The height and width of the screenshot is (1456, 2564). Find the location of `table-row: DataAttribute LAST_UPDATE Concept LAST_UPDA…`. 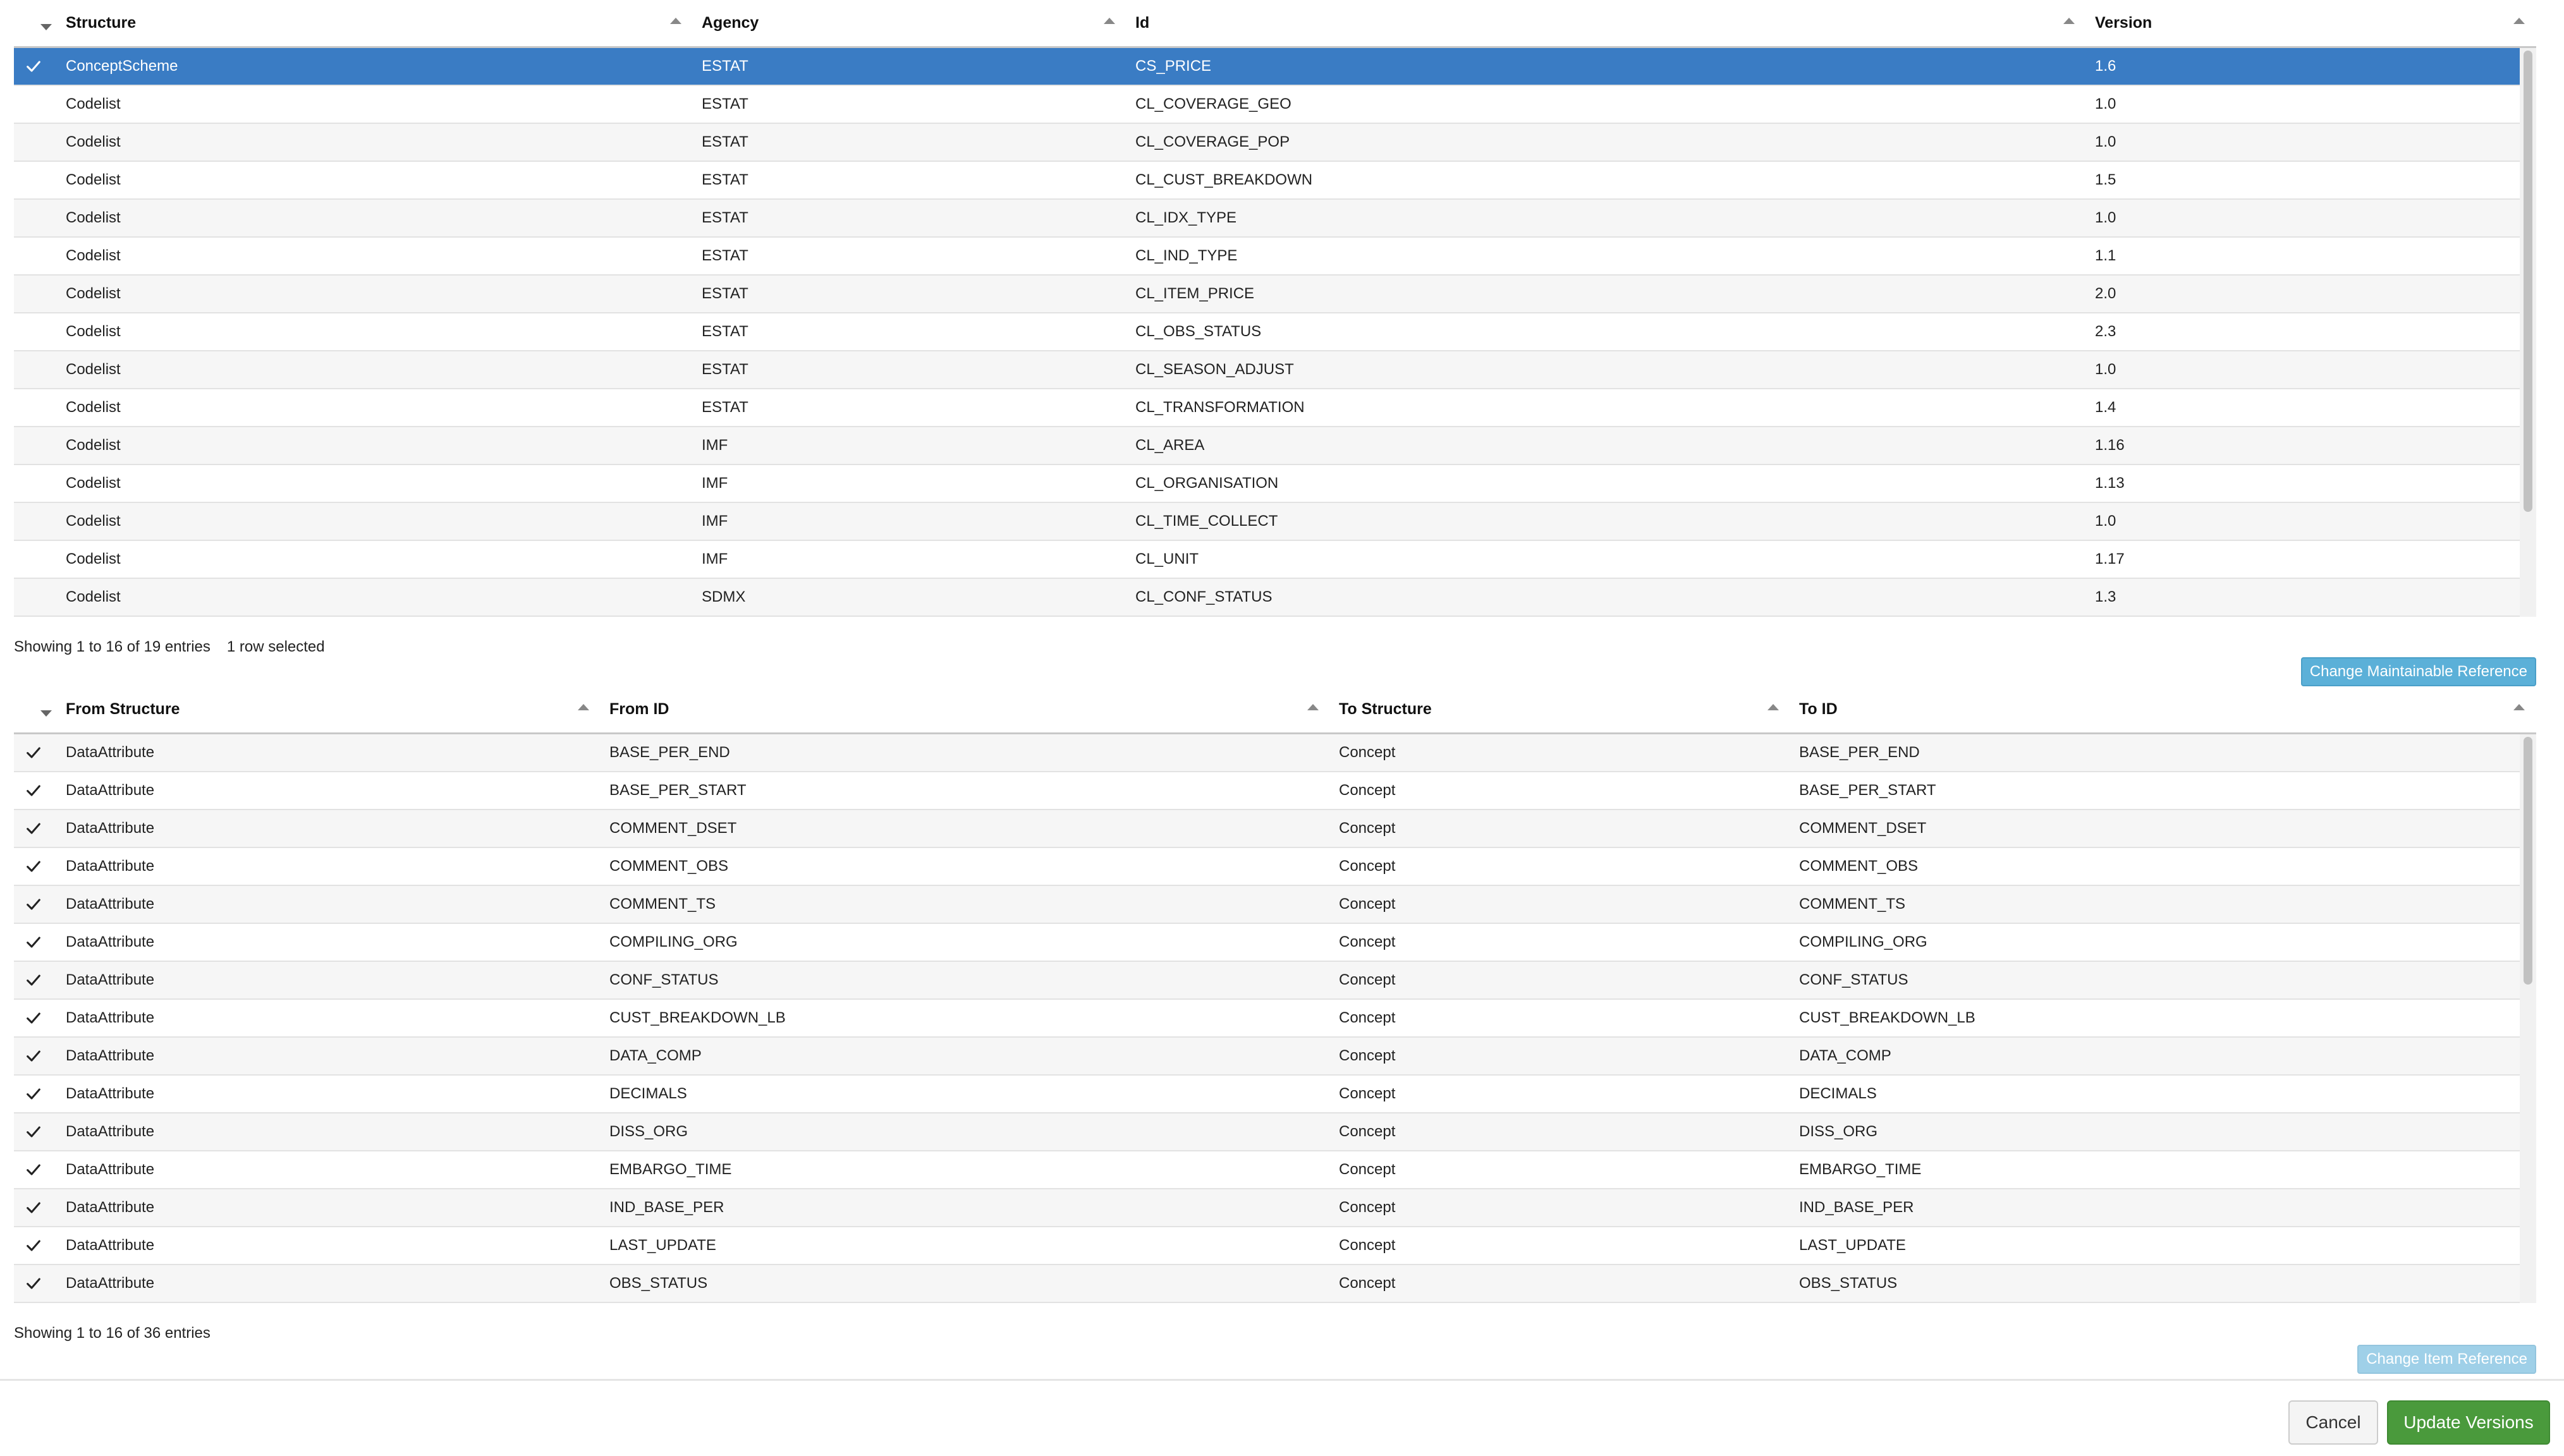

table-row: DataAttribute LAST_UPDATE Concept LAST_UPDA… is located at coordinates (1267, 1246).